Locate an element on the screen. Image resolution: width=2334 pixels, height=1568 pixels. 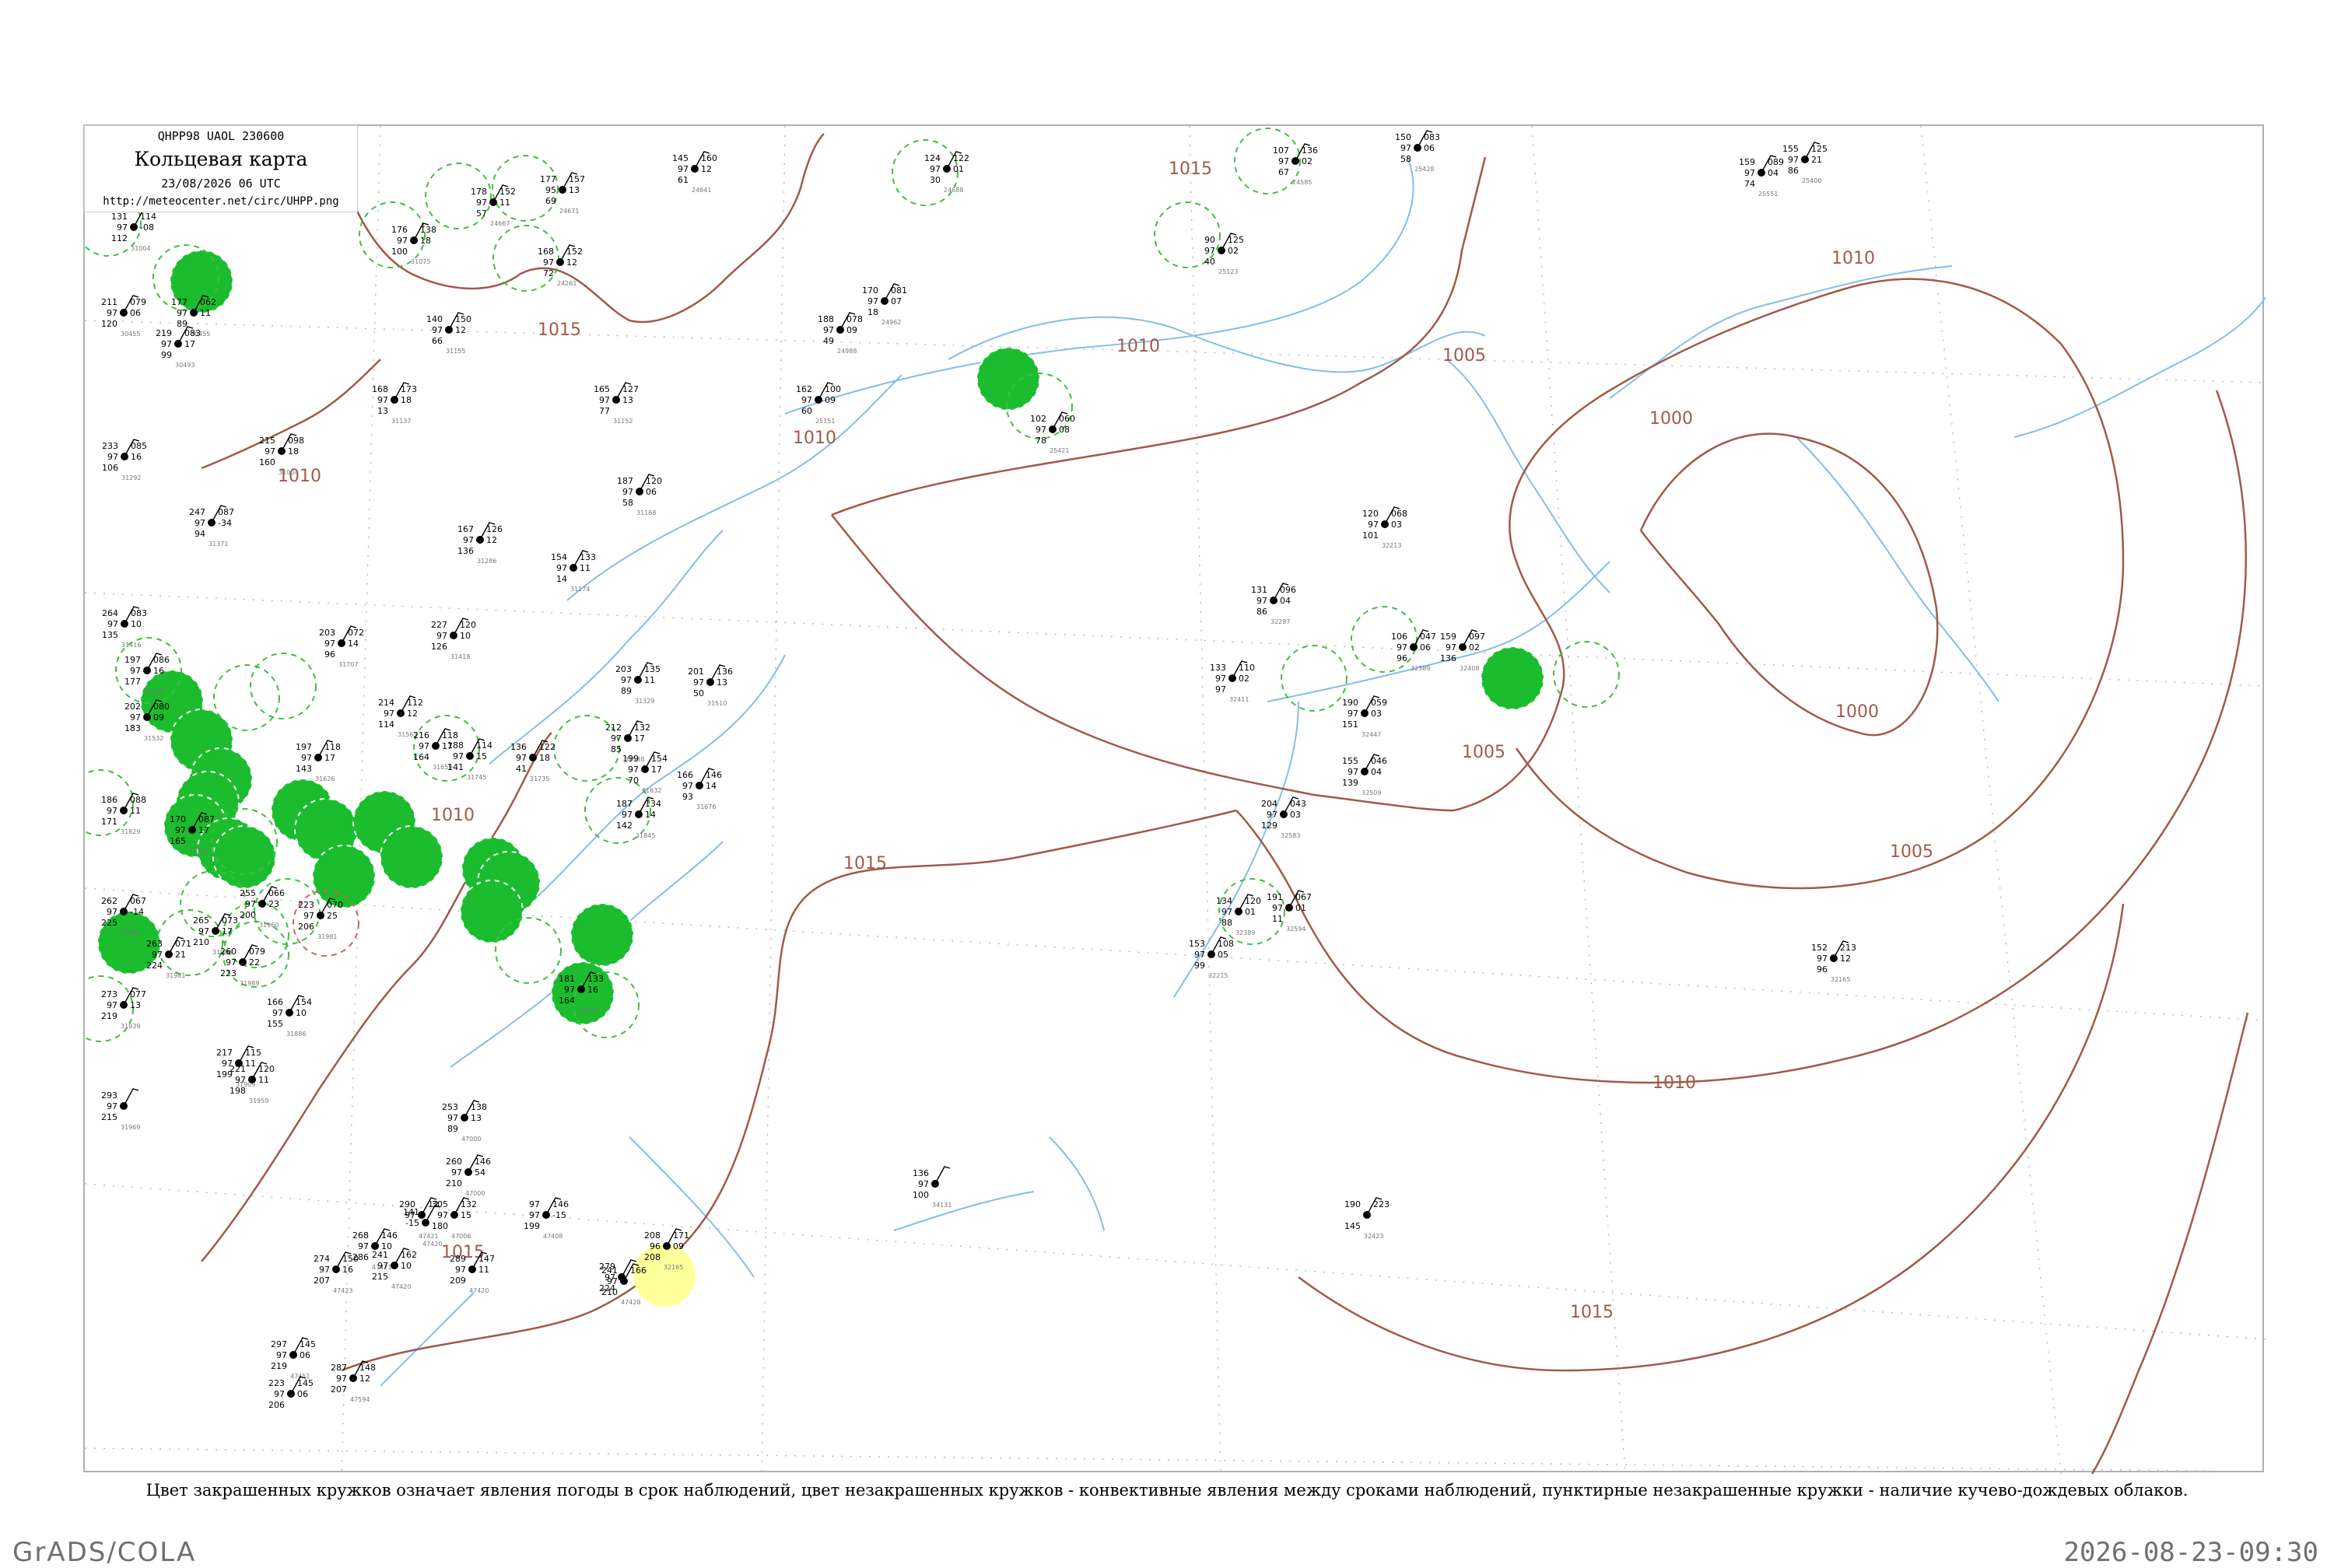
station-plot: 1889749 07809 24988 is located at coordinates (841, 334).